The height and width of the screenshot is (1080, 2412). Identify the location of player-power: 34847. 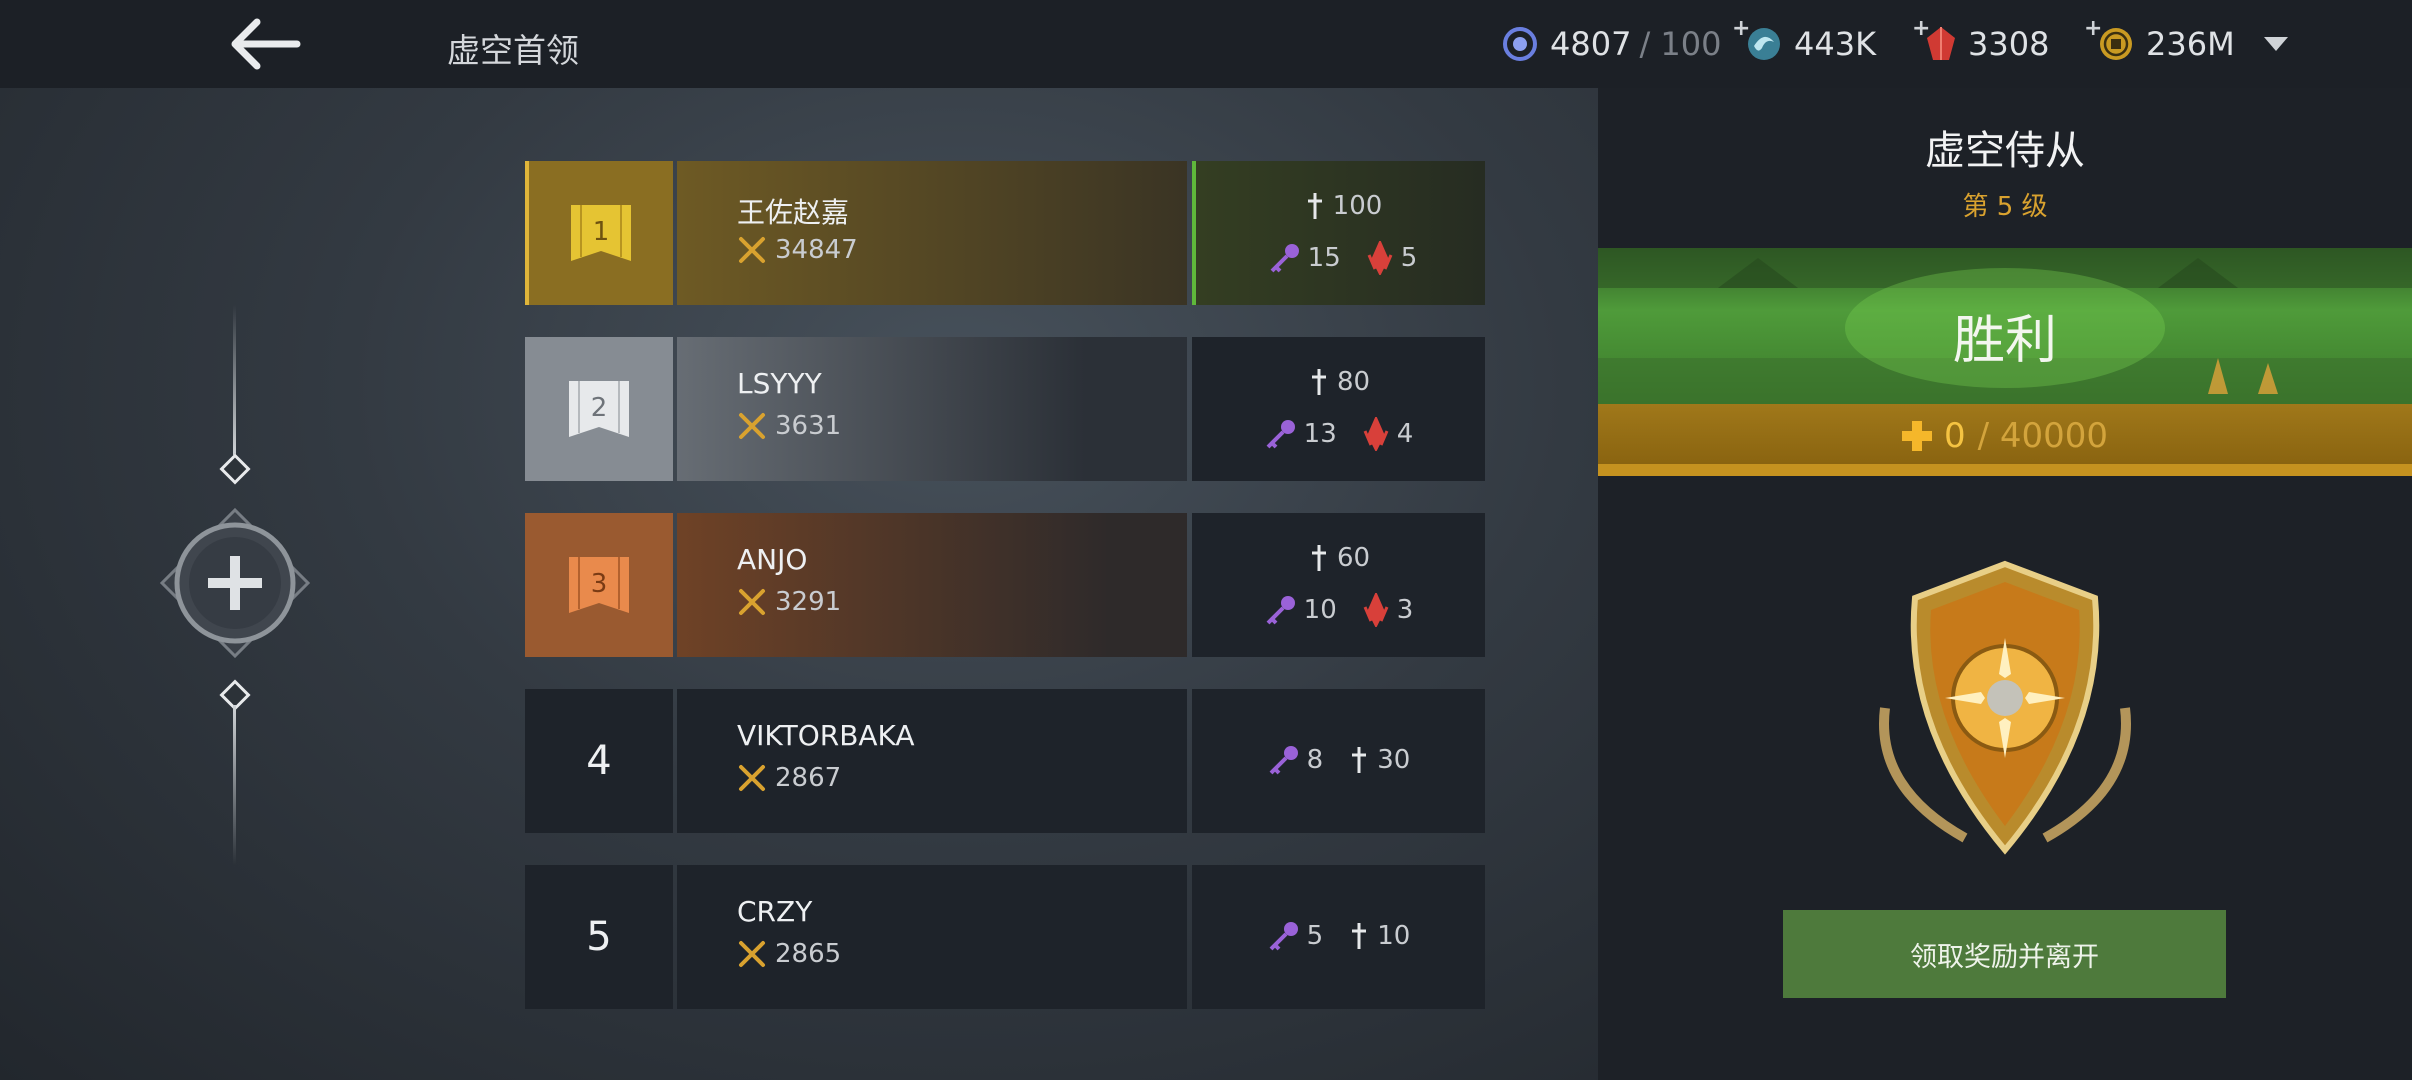
(797, 250).